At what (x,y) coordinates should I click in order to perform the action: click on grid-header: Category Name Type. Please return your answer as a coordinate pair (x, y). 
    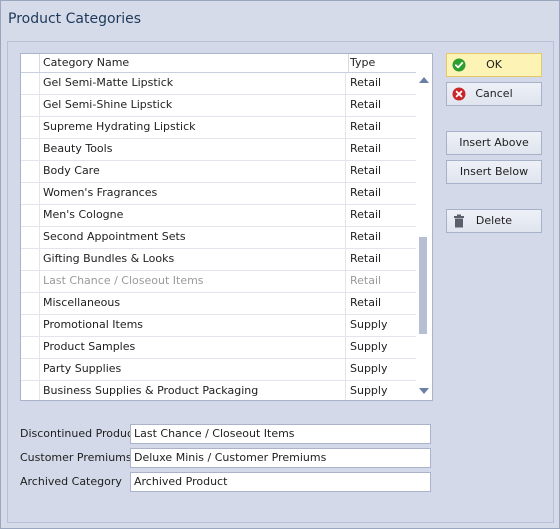
    Looking at the image, I should click on (218, 63).